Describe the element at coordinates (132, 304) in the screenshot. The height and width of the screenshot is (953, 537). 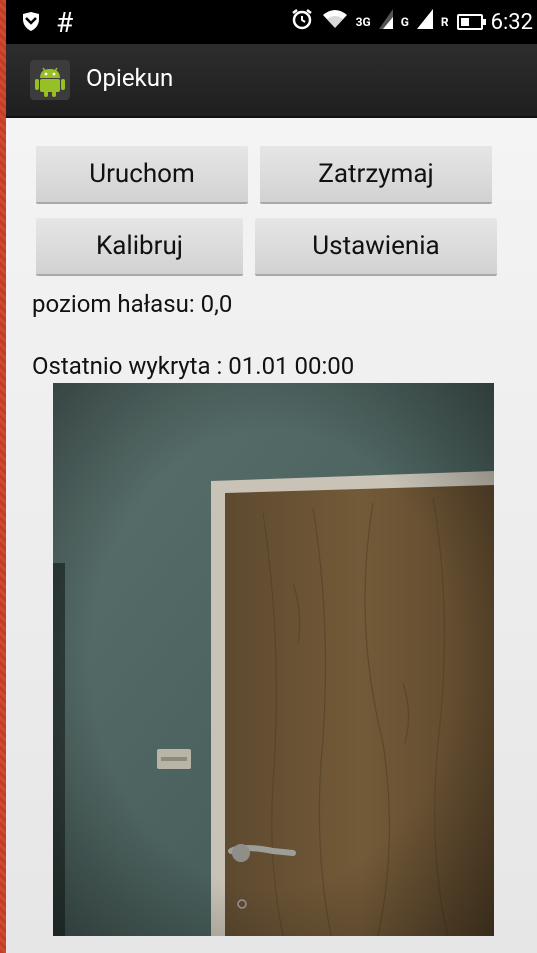
I see `noise-level-text: poziom hałasu: 0,0` at that location.